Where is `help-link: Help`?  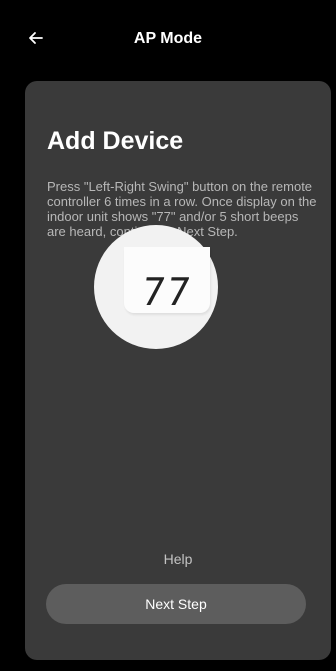
help-link: Help is located at coordinates (178, 559).